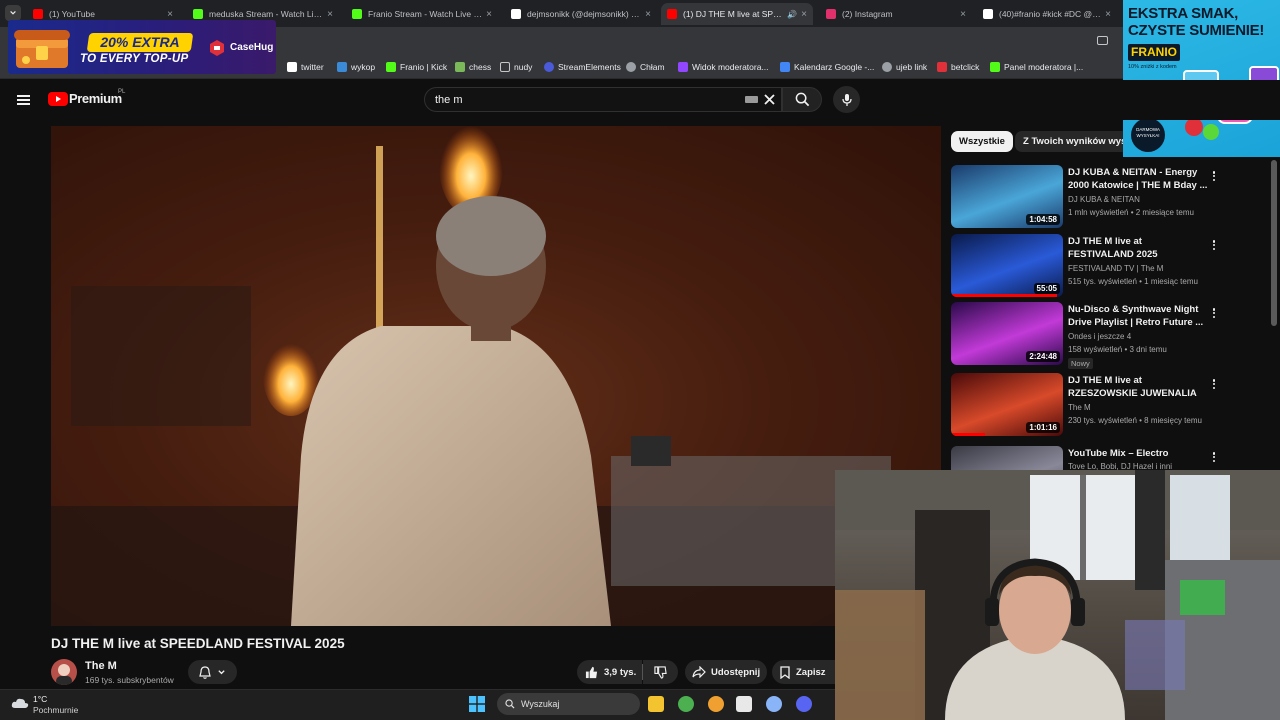 The width and height of the screenshot is (1280, 720). I want to click on obs-app-icon, so click(744, 704).